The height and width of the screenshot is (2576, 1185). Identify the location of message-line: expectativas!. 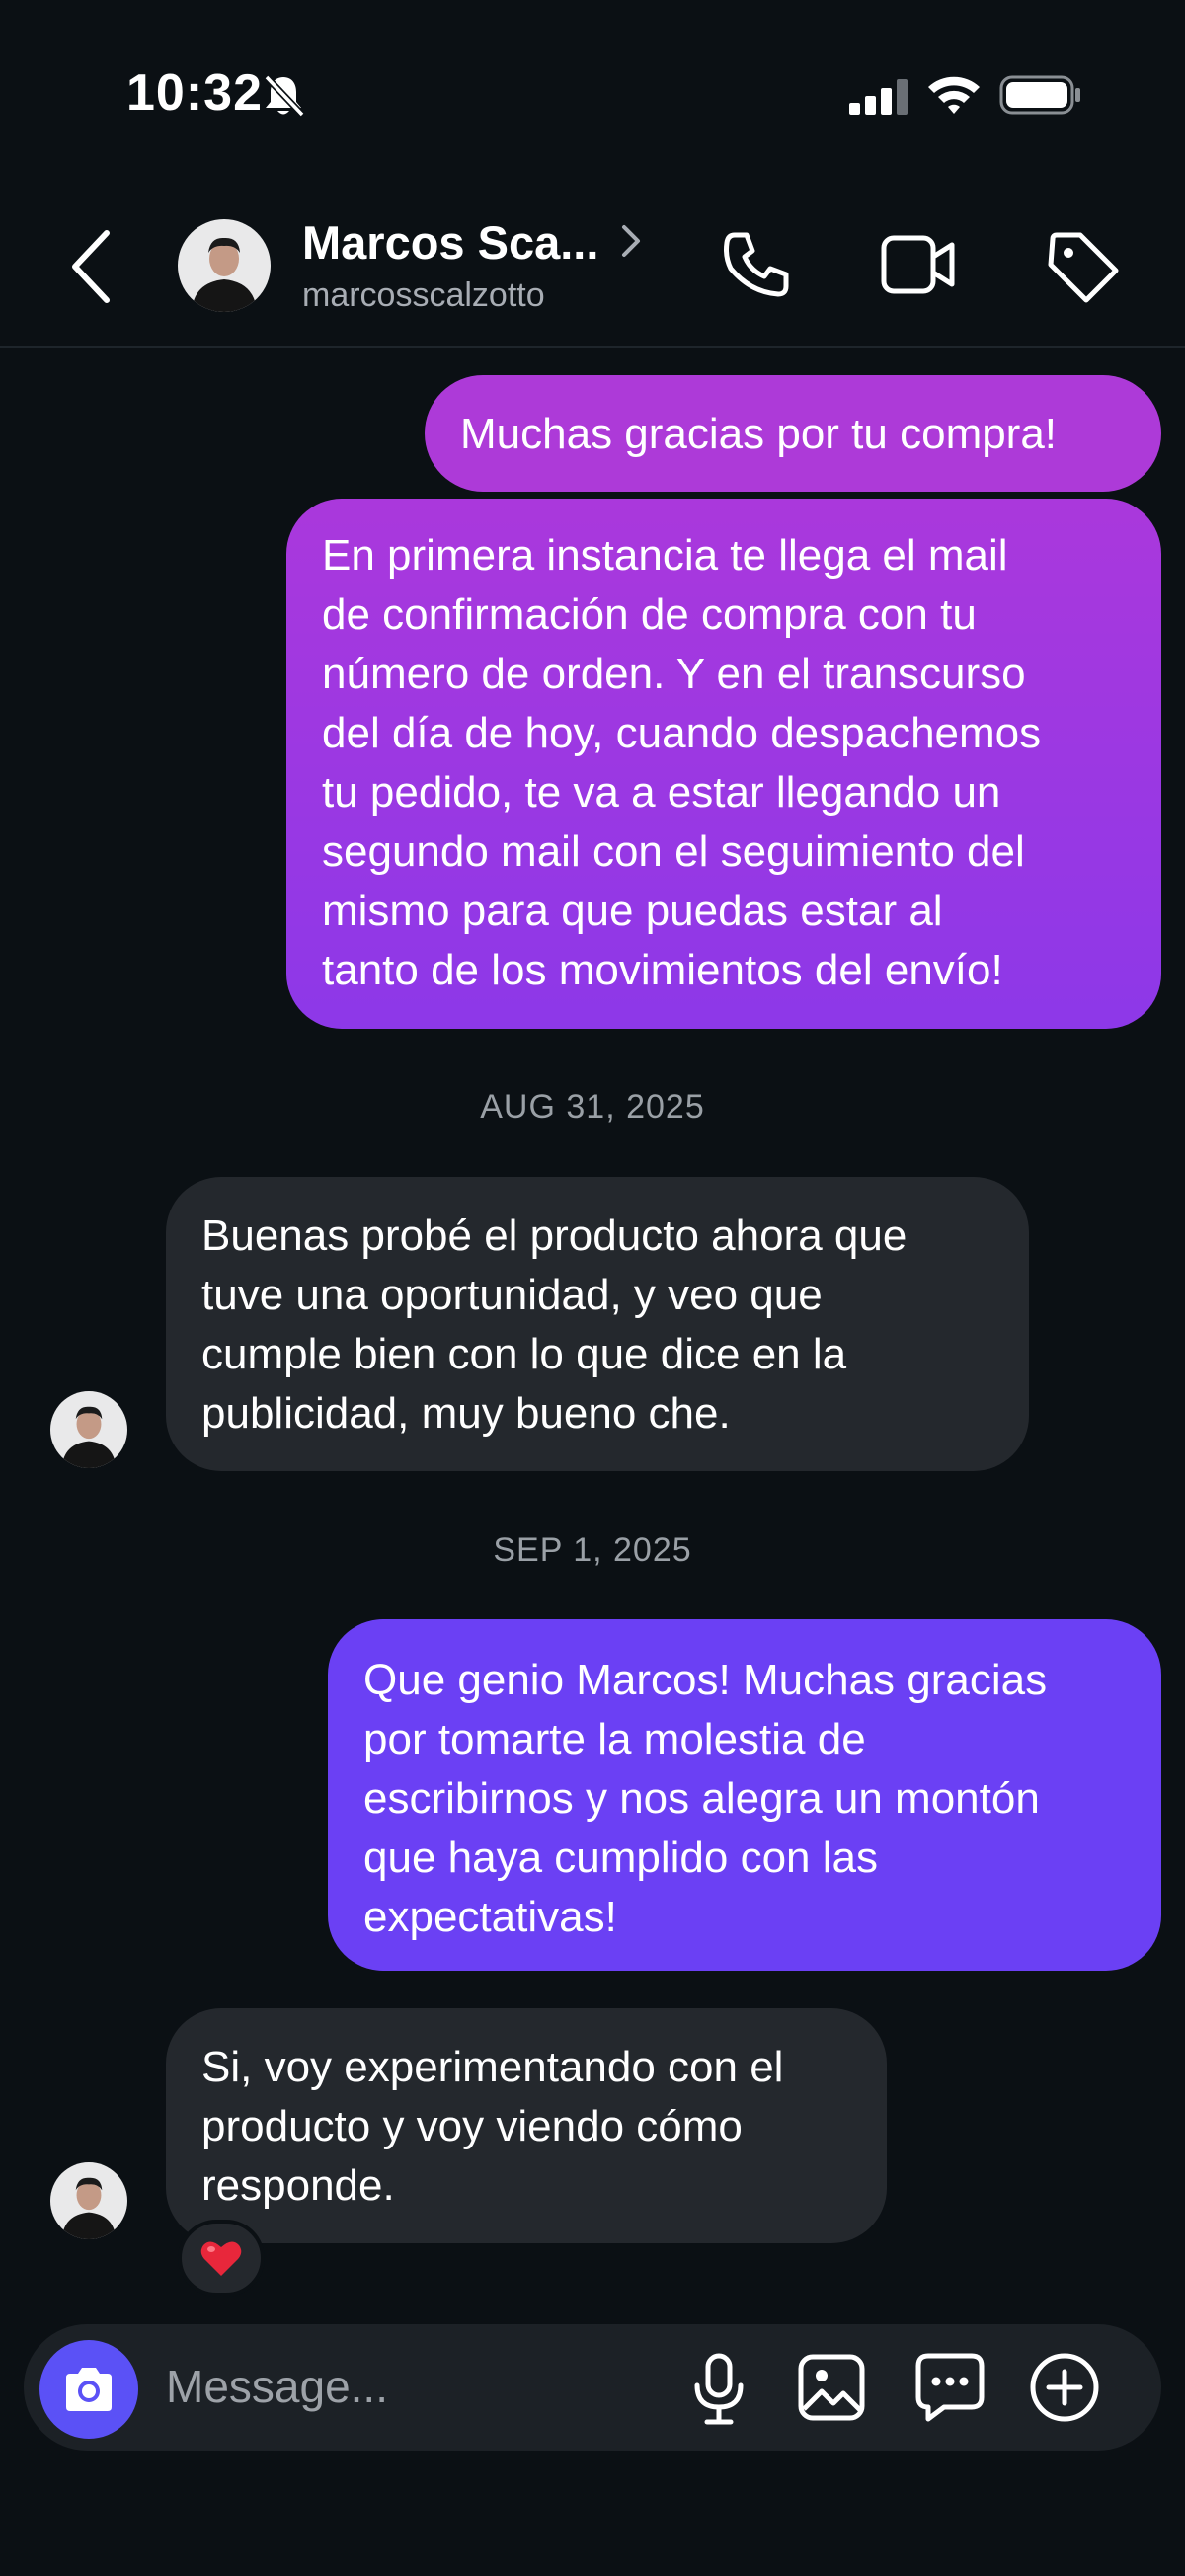
(490, 1917).